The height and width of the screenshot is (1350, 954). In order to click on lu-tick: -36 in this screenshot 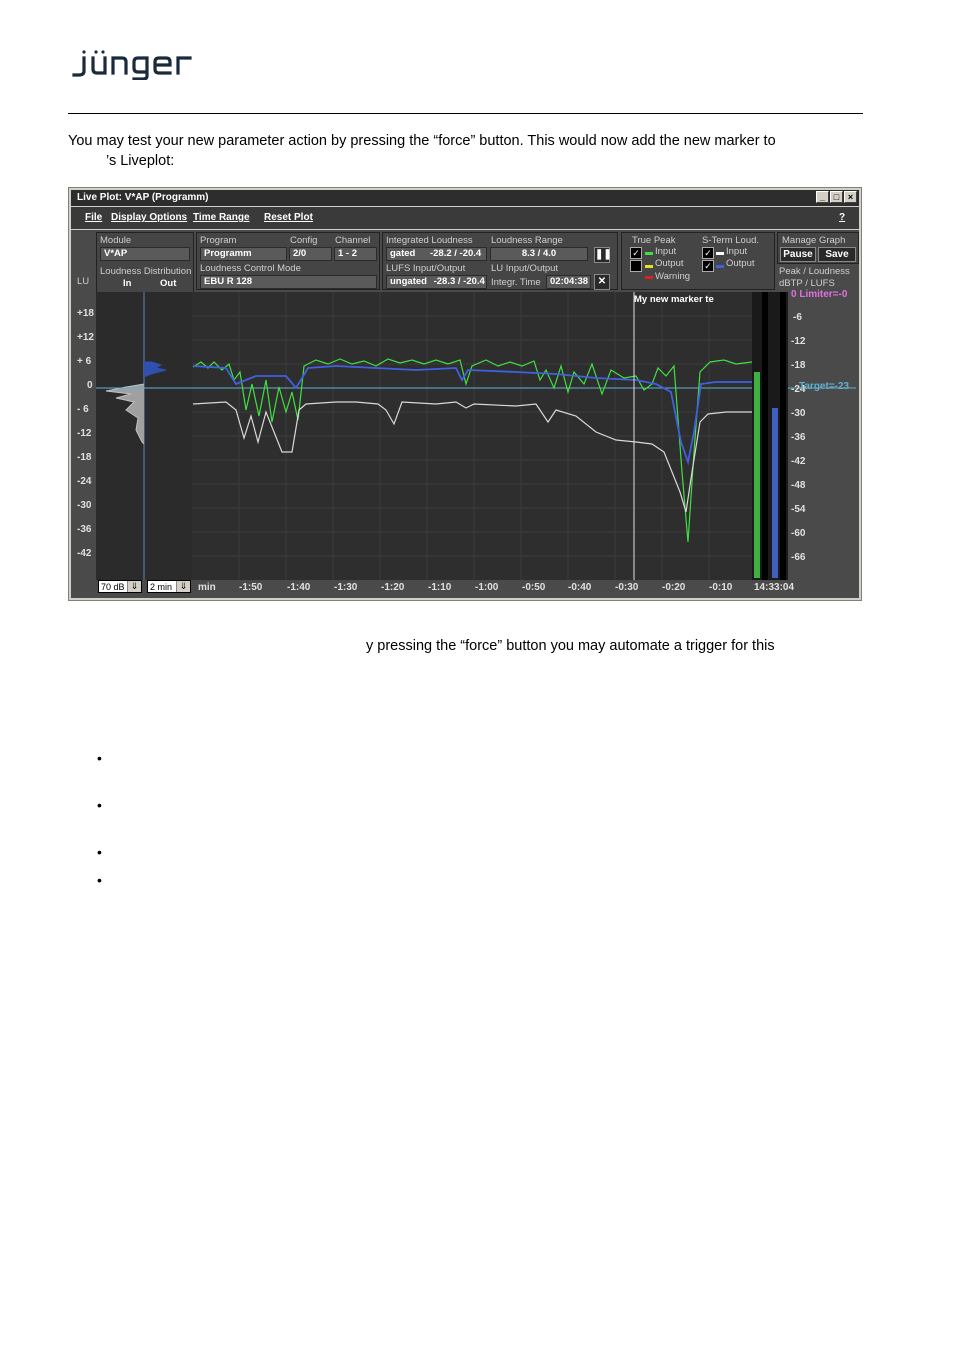, I will do `click(84, 529)`.